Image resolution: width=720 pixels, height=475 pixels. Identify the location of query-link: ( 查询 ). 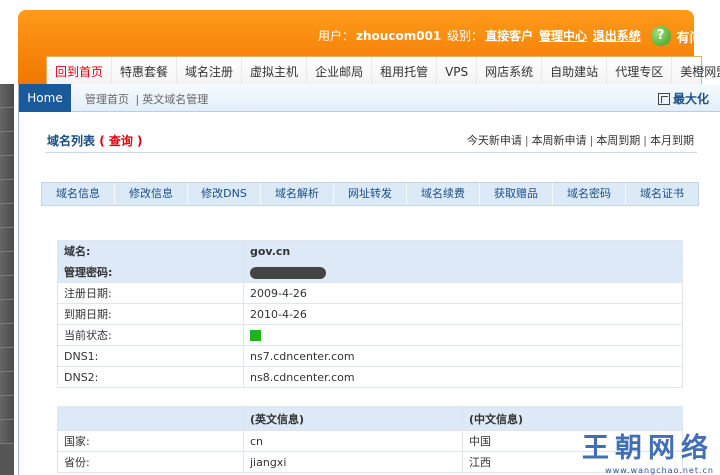
(120, 141).